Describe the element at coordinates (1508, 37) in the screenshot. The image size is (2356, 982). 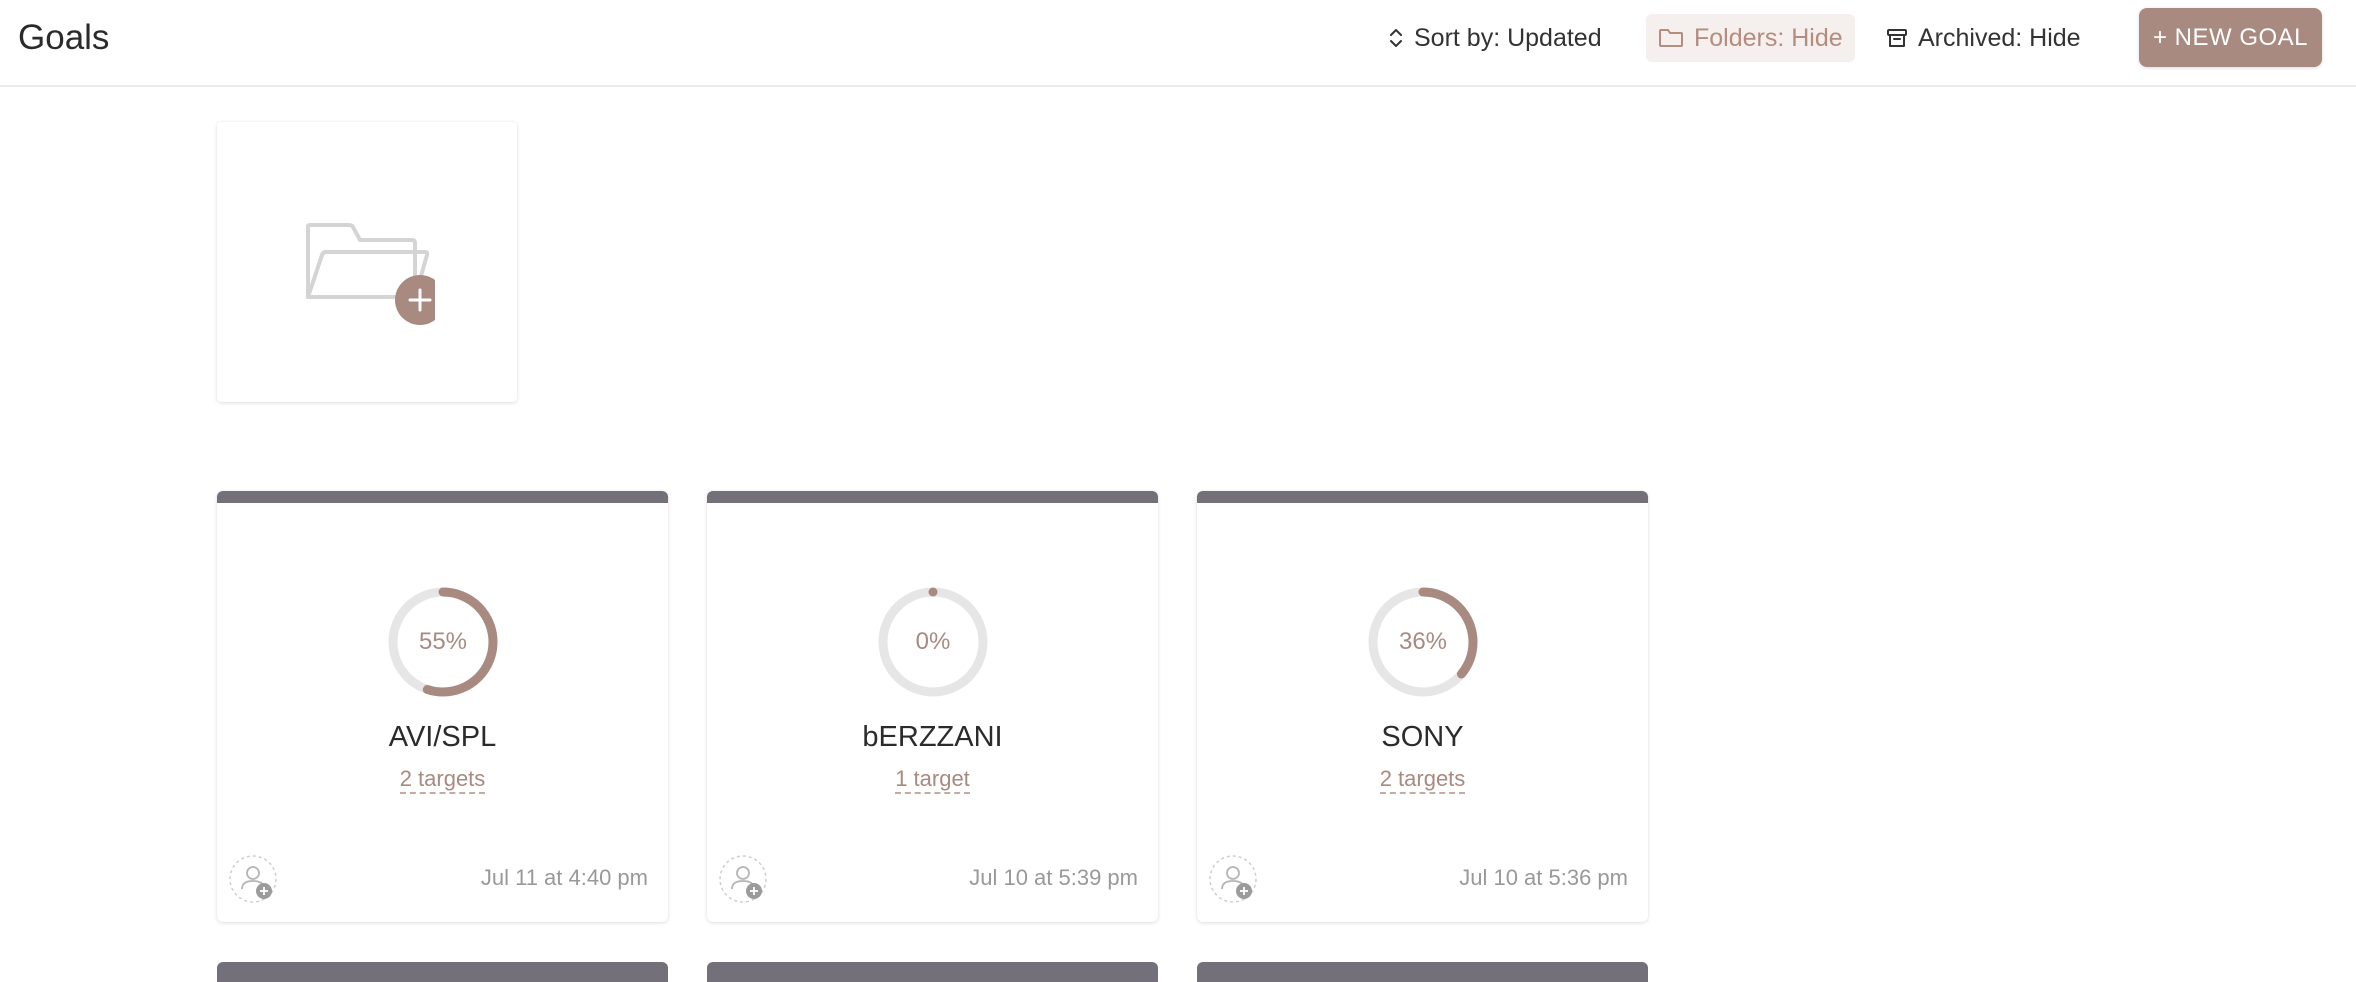
I see `sort-label: Sort by: Updated` at that location.